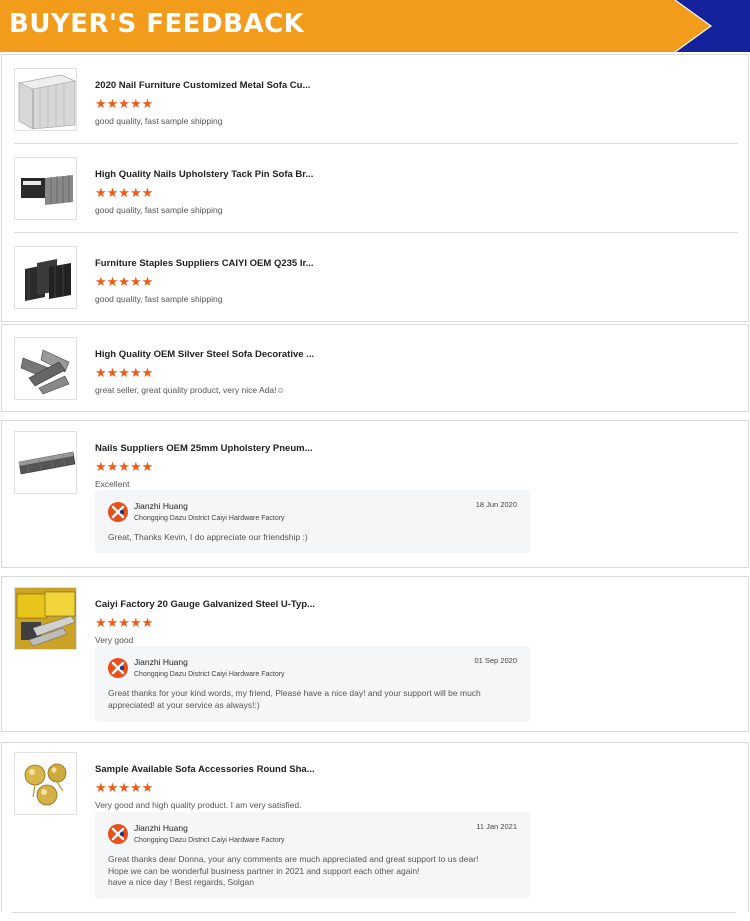 The height and width of the screenshot is (921, 750). I want to click on black-staples-image, so click(45, 277).